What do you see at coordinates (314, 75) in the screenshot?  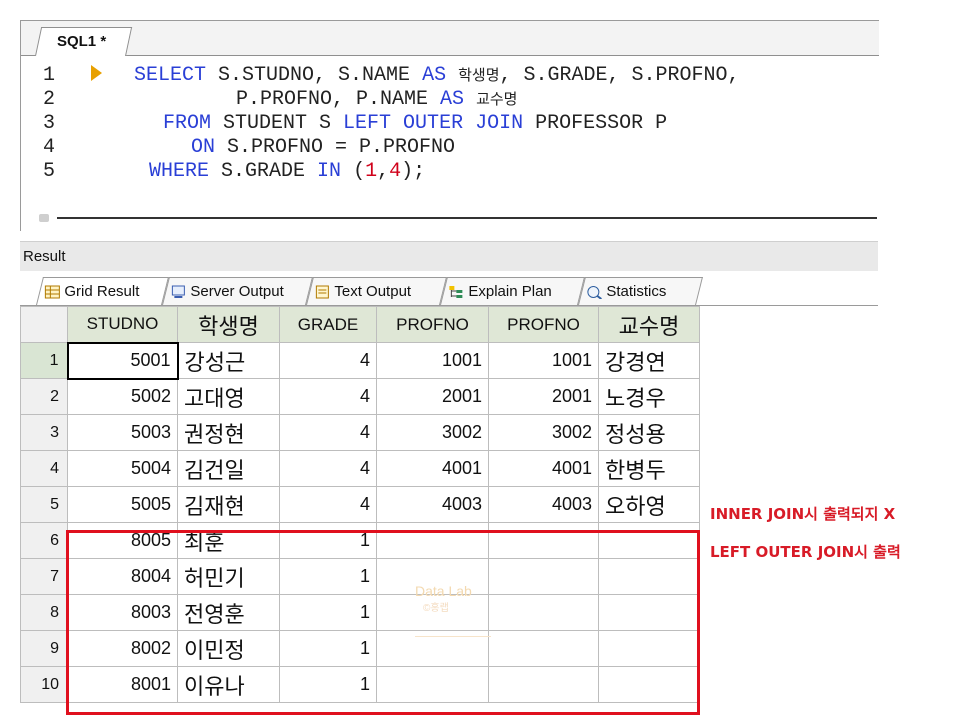 I see `code-text: S.STUDNO, S.NAME` at bounding box center [314, 75].